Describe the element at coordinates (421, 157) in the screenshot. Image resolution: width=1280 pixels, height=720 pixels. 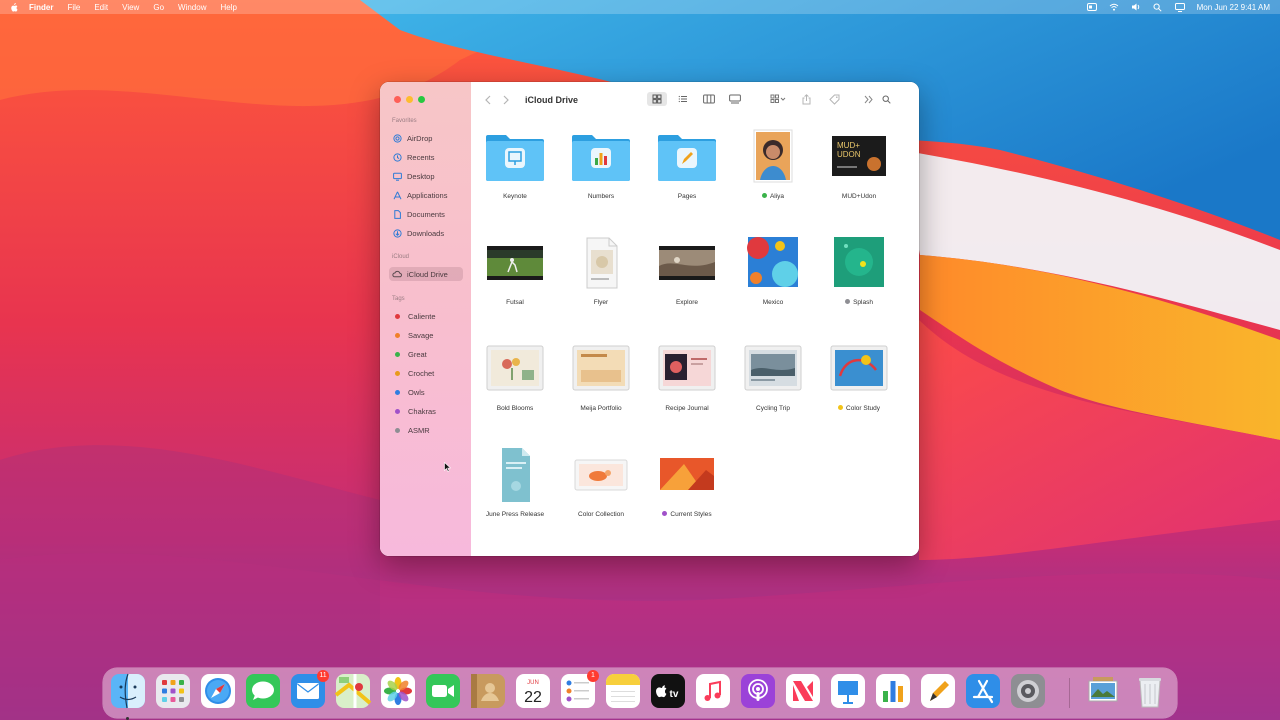
I see `sidebar-item-label: Recents` at that location.